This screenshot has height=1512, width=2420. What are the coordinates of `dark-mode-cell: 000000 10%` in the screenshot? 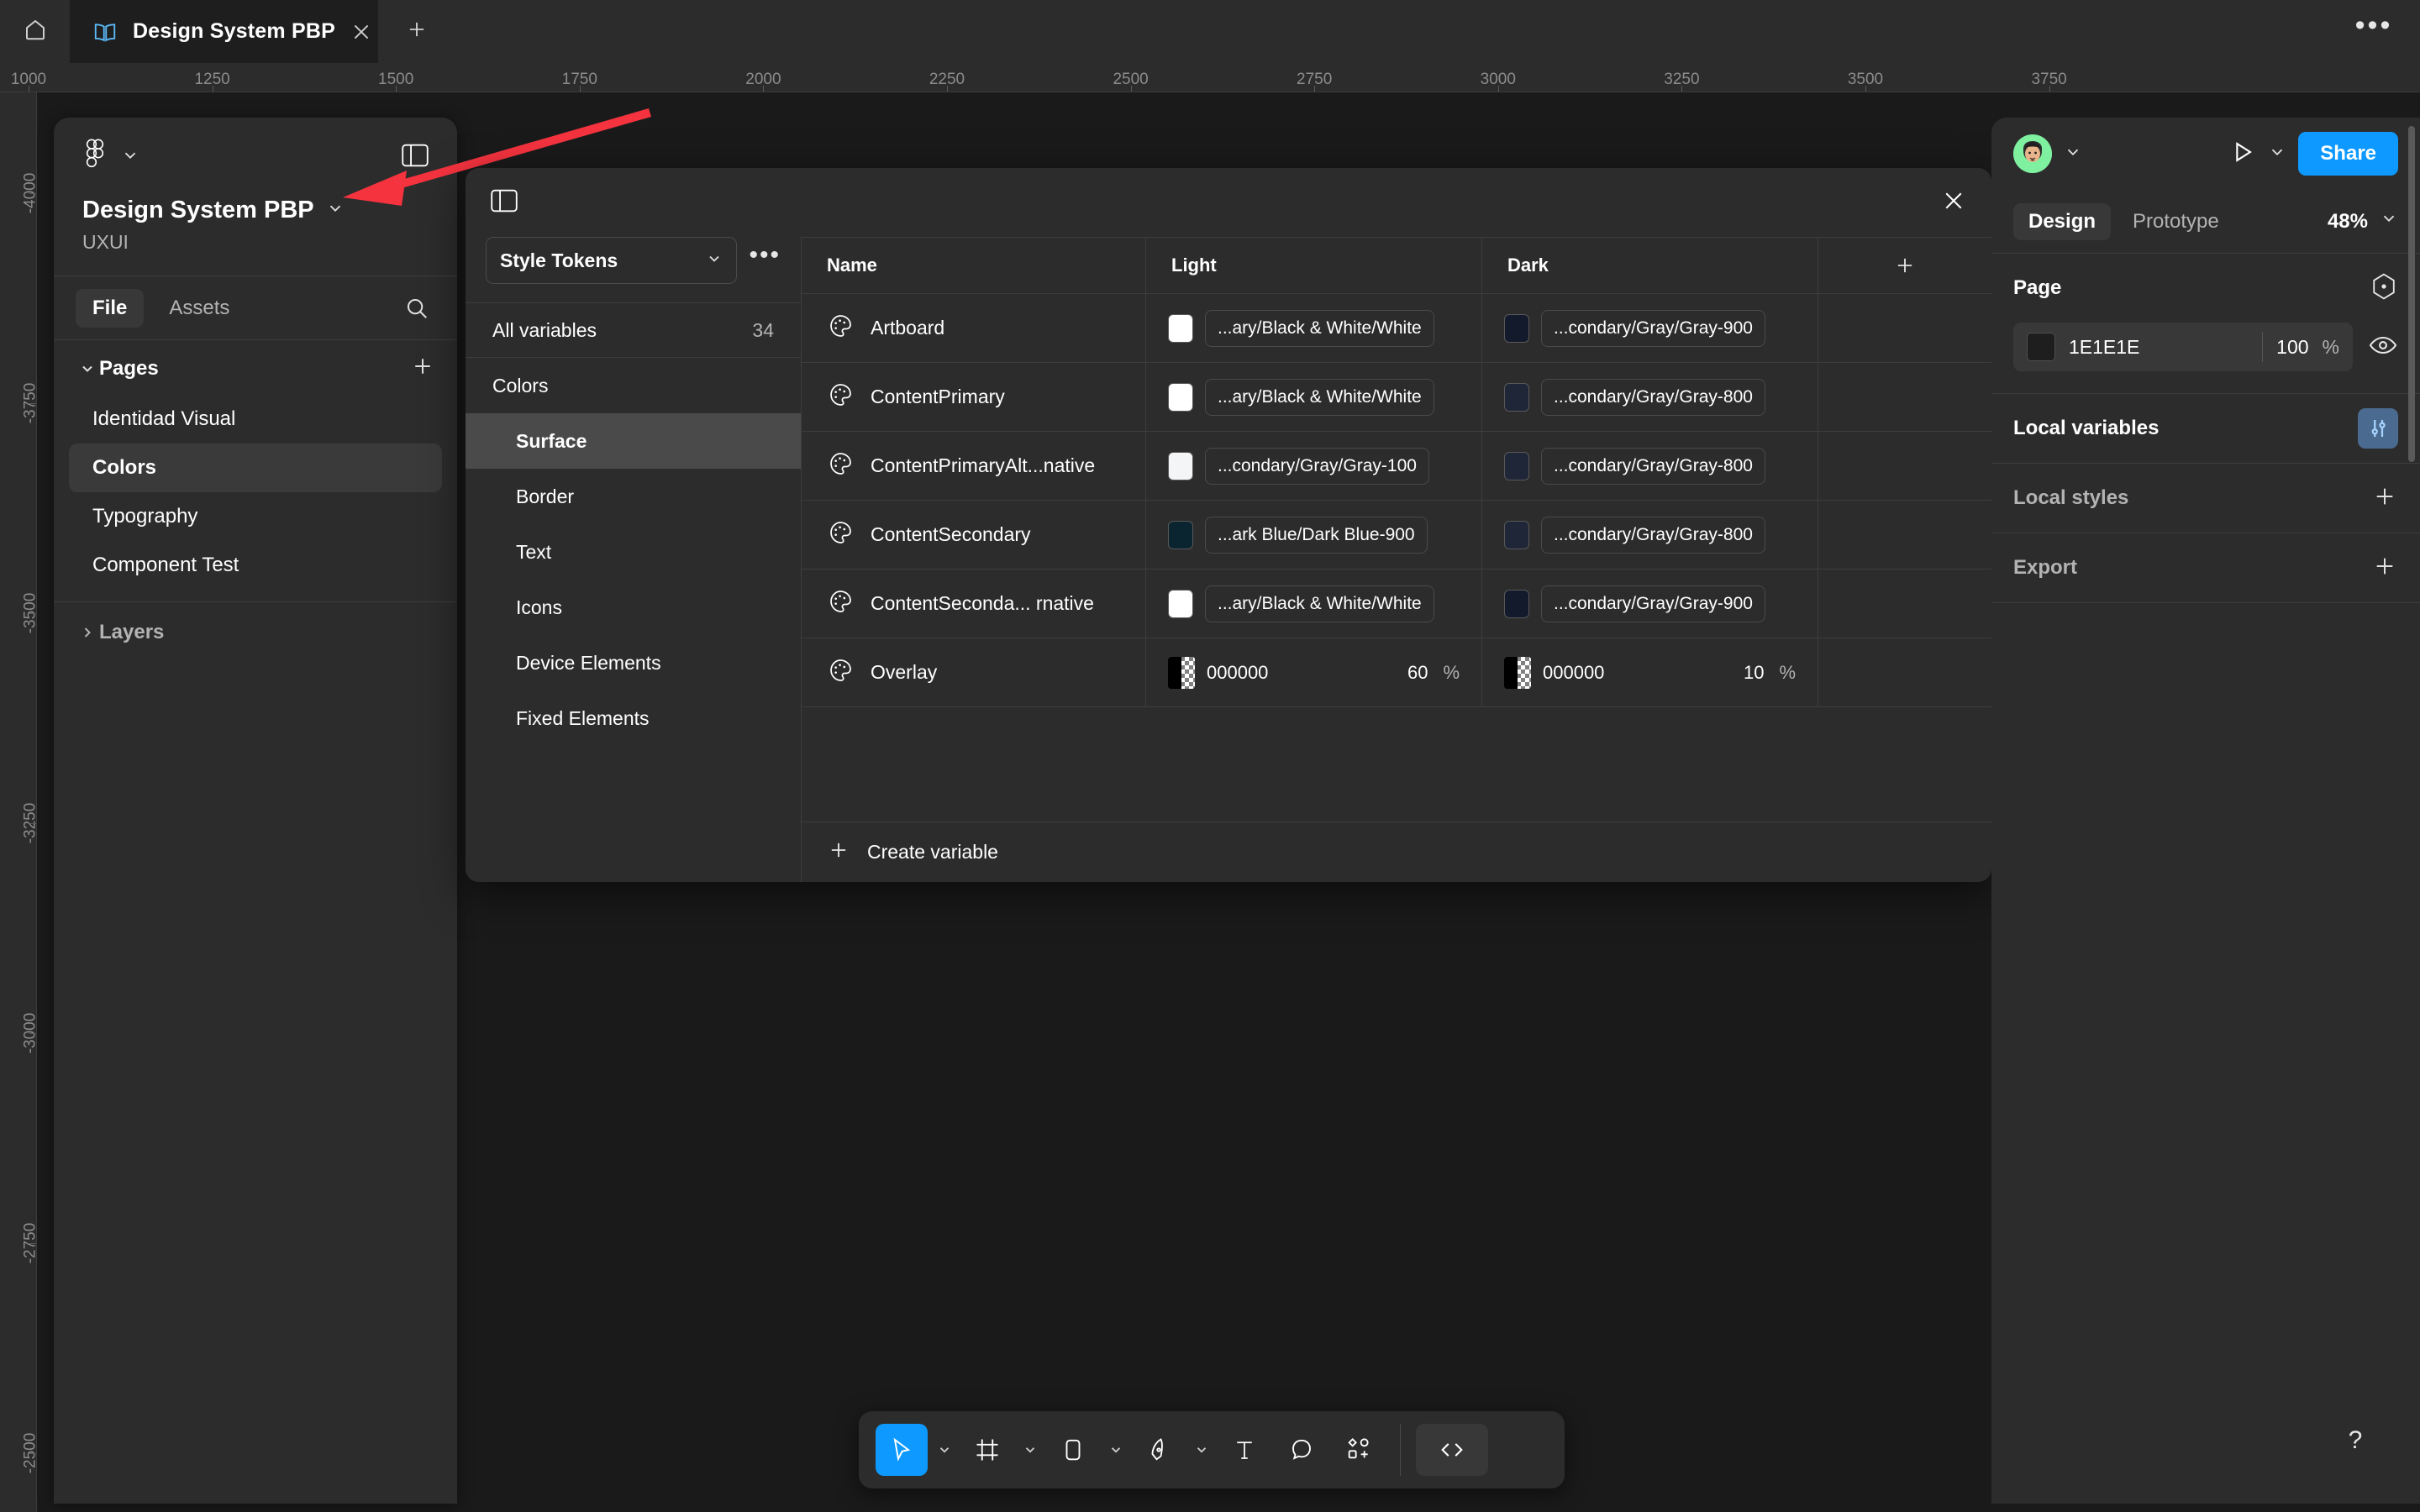 It's located at (1650, 672).